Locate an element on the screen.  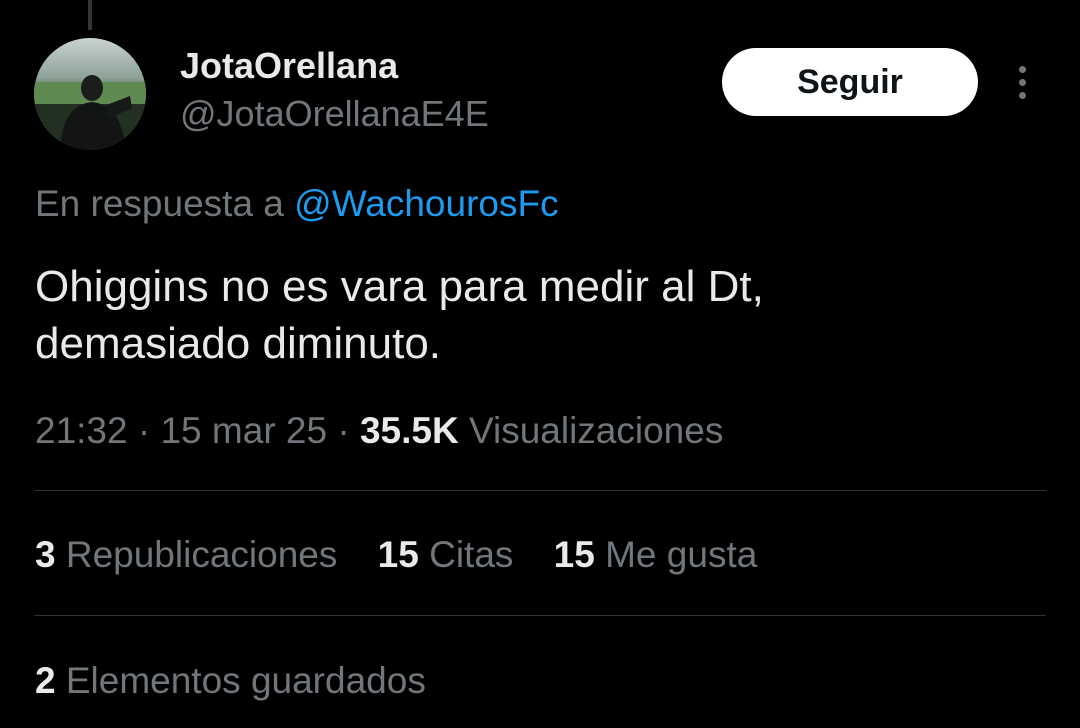
quotes-label: Citas is located at coordinates (466, 554).